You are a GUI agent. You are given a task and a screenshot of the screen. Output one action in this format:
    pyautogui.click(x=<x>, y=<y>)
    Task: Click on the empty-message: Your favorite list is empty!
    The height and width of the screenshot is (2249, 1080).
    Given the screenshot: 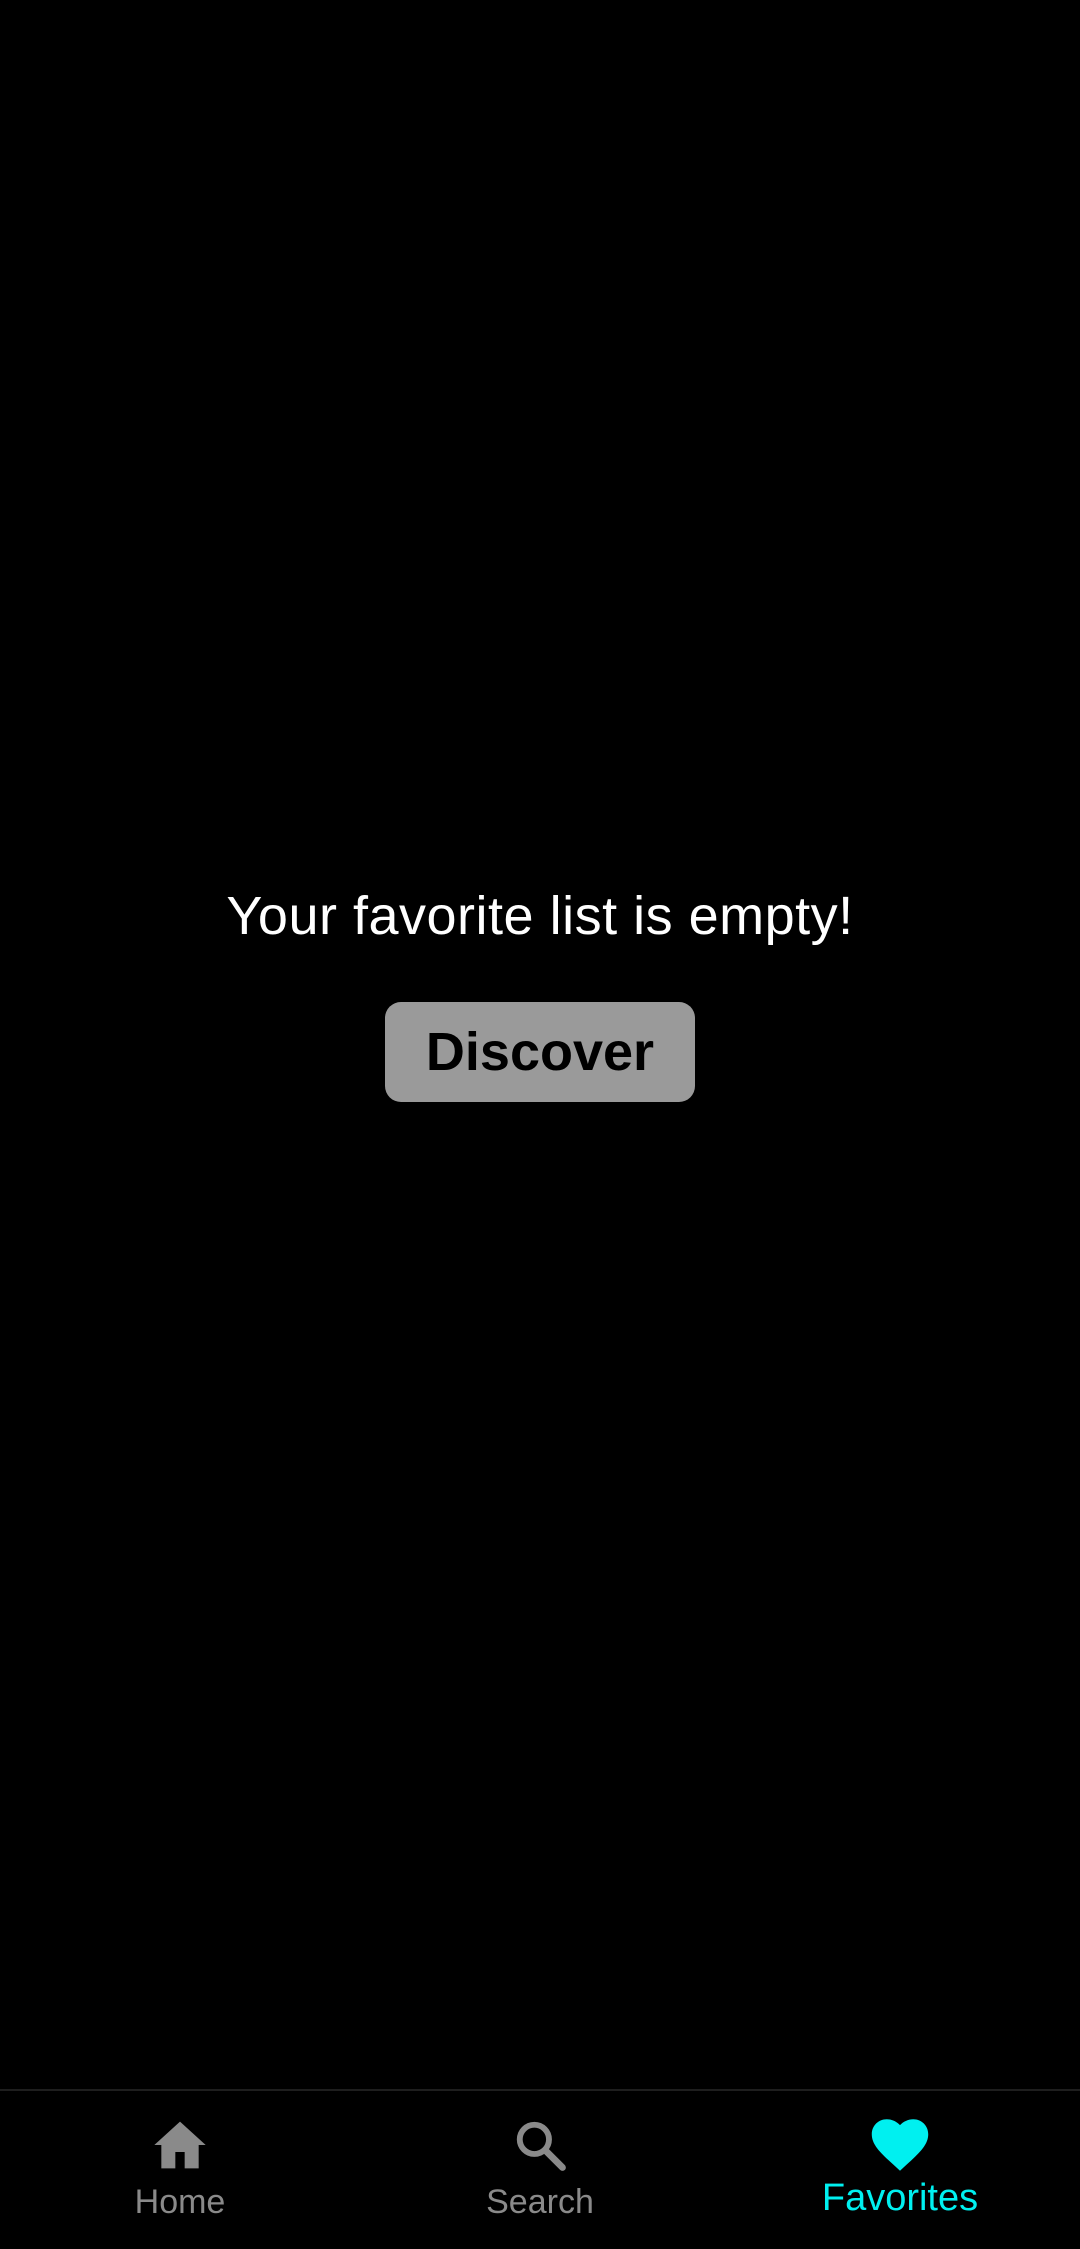 What is the action you would take?
    pyautogui.click(x=540, y=916)
    